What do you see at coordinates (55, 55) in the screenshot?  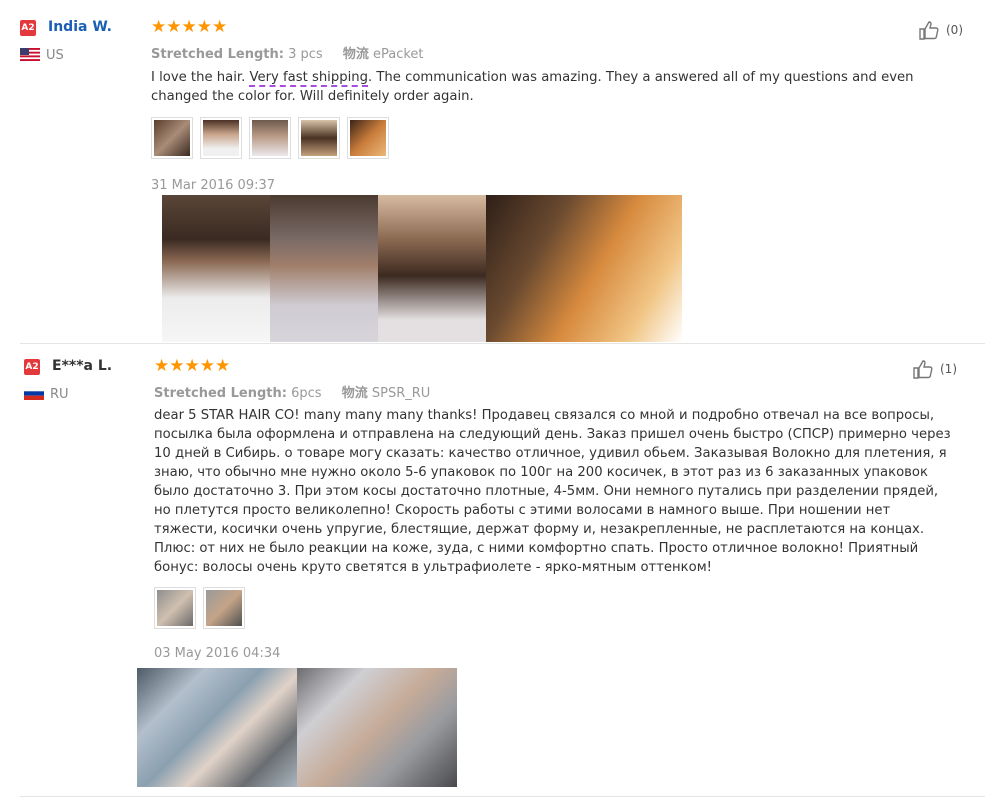 I see `reviewer-country: US` at bounding box center [55, 55].